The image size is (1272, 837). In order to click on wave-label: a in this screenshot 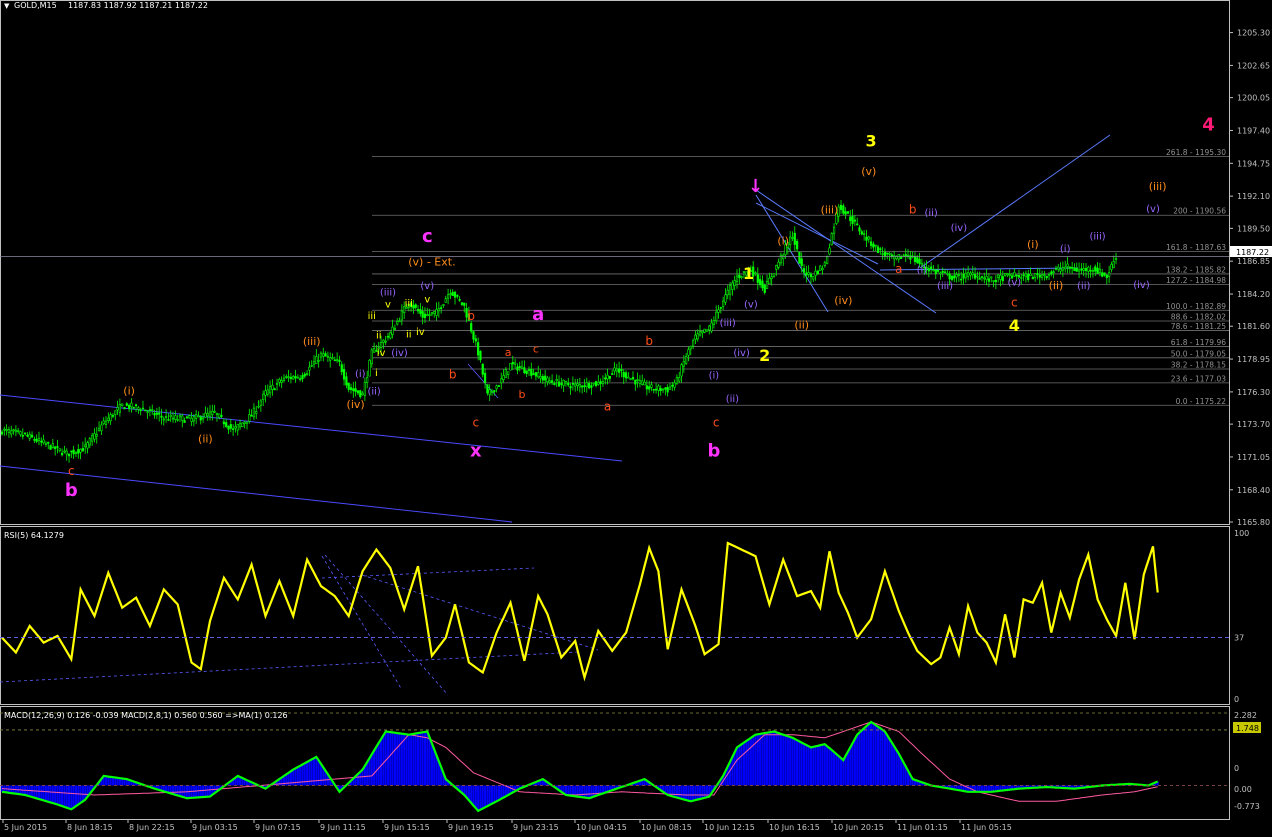, I will do `click(607, 406)`.